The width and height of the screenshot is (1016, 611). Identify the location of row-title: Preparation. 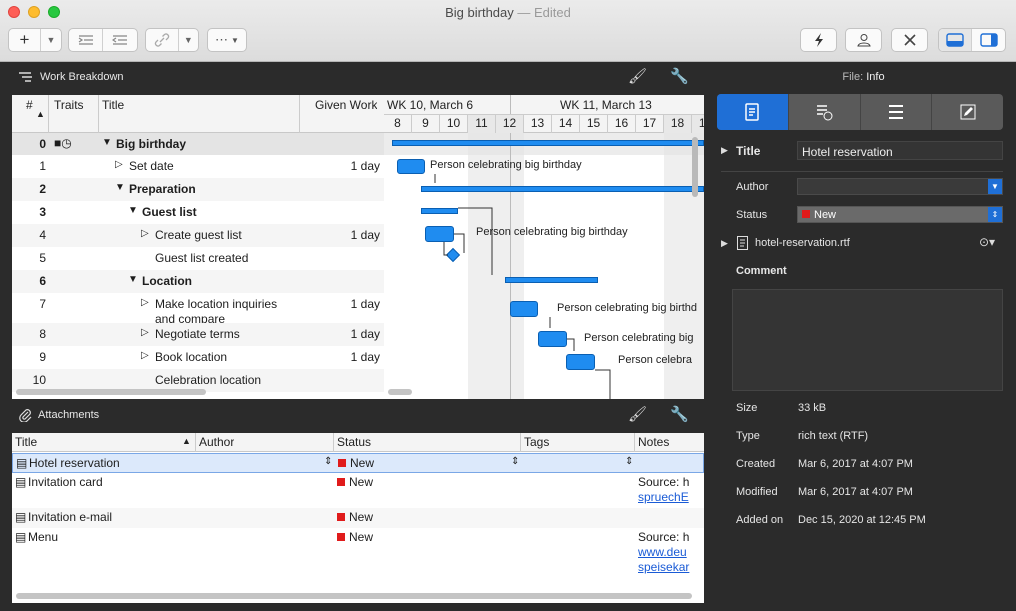
(162, 189).